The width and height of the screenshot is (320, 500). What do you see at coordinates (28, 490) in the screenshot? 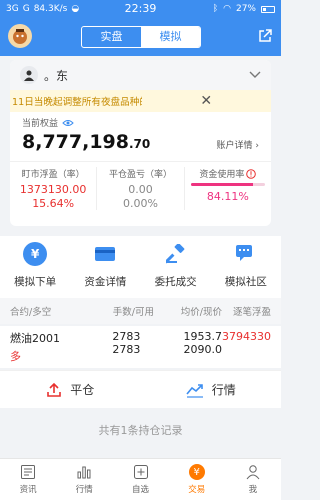
I see `tab-label: 资讯` at bounding box center [28, 490].